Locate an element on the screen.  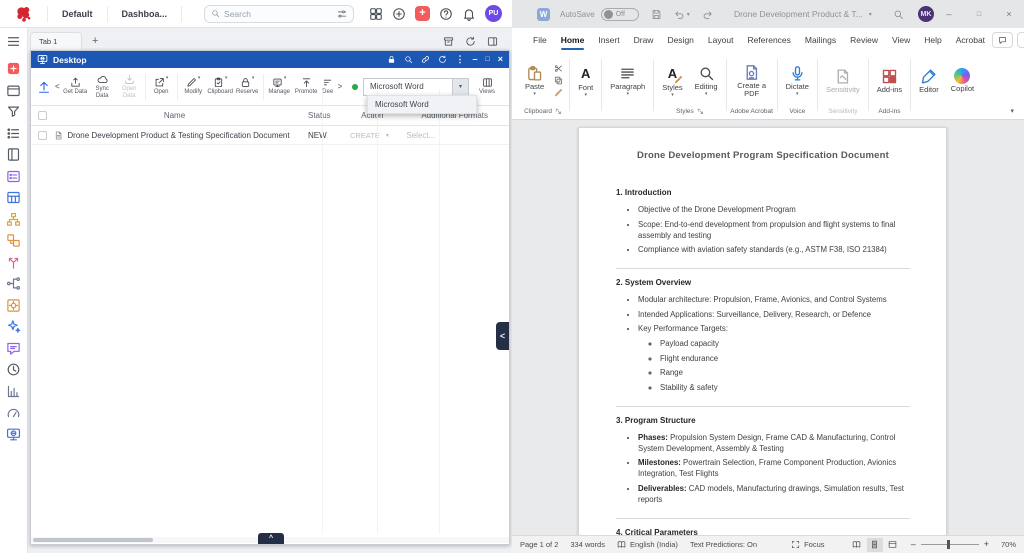
create-pdf-button: Create a PDF is located at coordinates (752, 81).